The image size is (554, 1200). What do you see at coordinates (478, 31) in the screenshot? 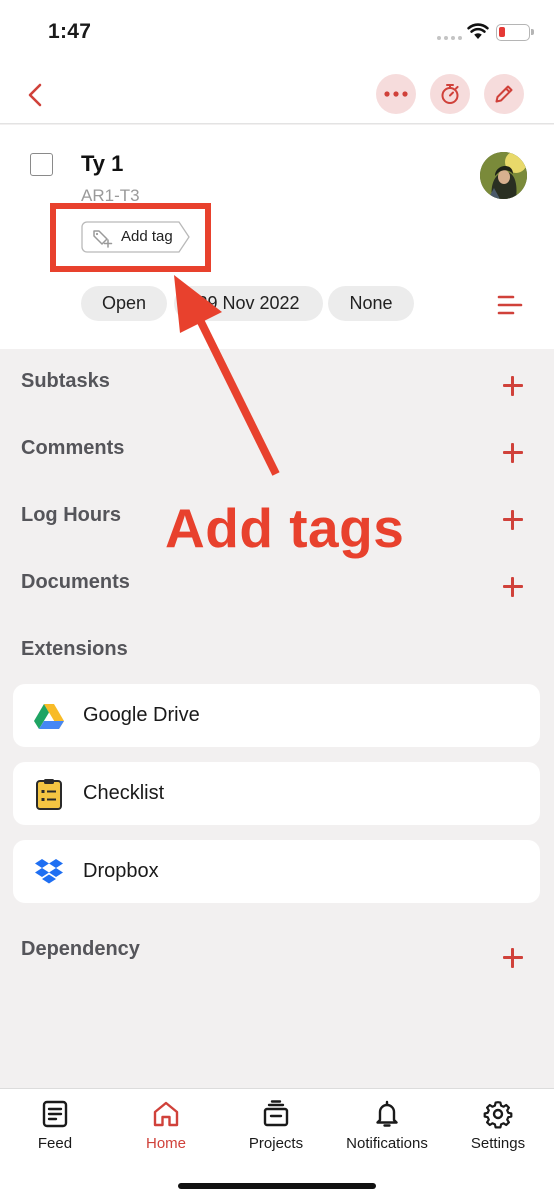
I see `wifi-icon` at bounding box center [478, 31].